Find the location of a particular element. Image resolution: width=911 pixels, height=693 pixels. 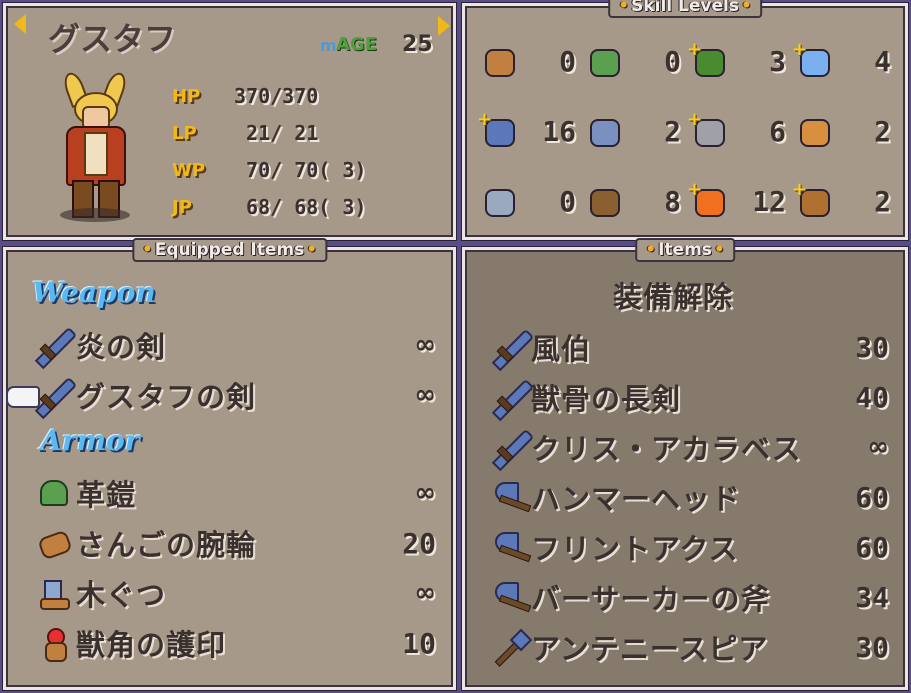

water-icon: + is located at coordinates (813, 60).